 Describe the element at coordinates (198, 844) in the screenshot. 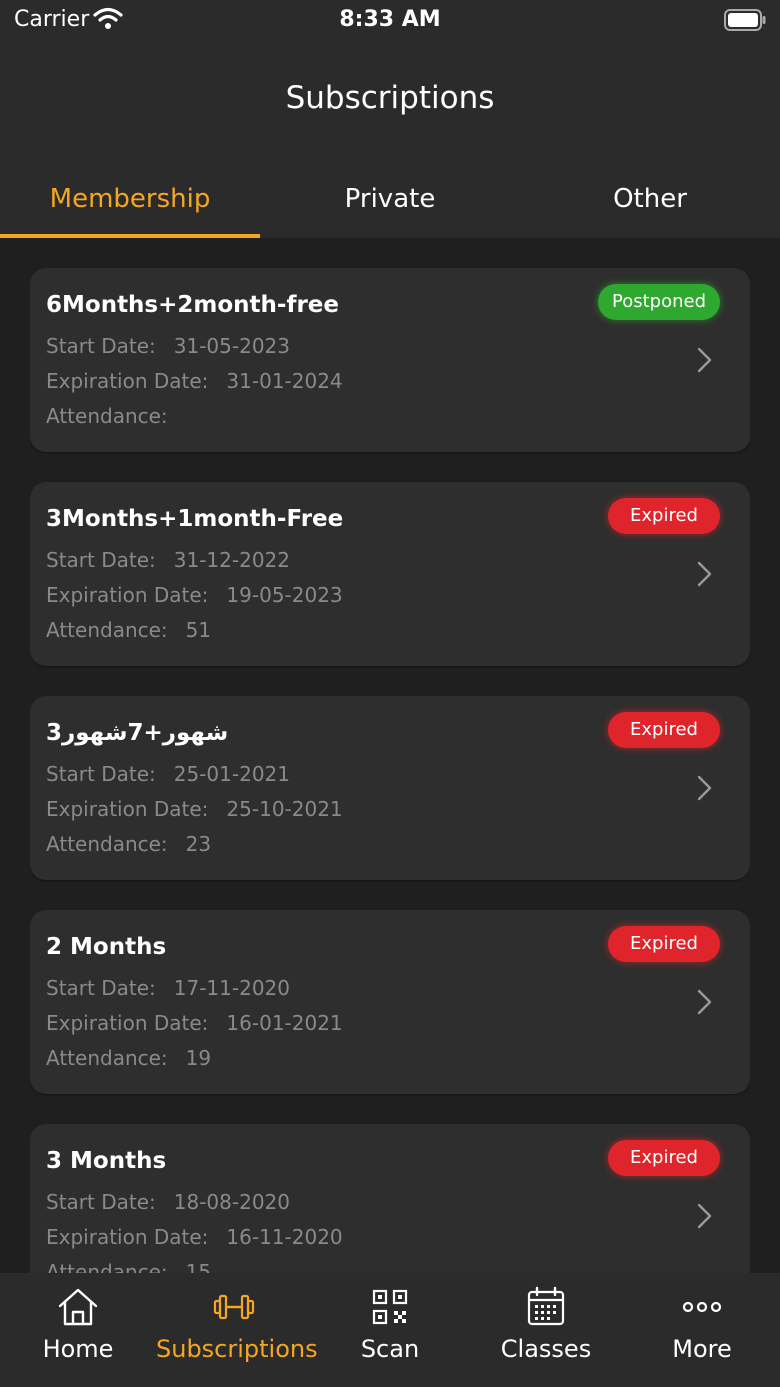

I see `attendance-value: 23` at that location.